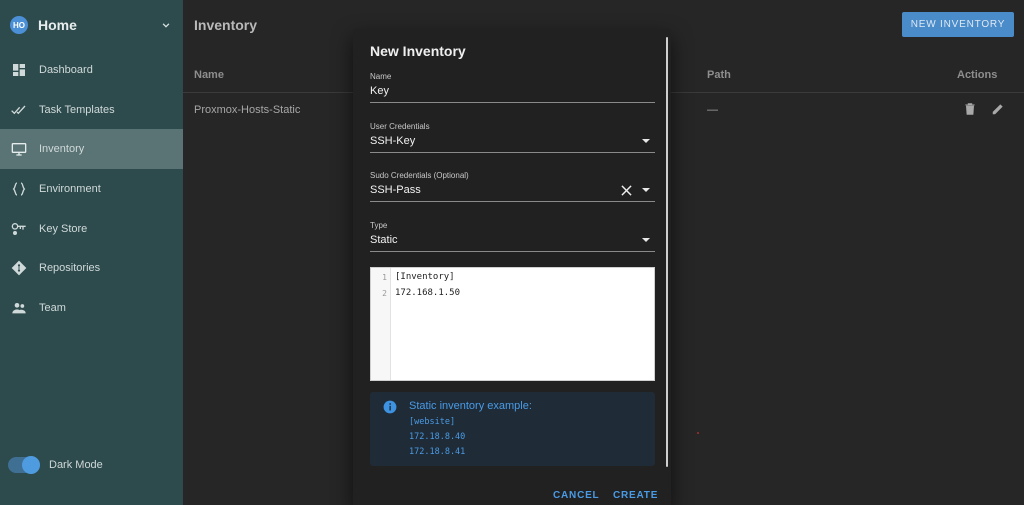 Image resolution: width=1024 pixels, height=505 pixels. I want to click on dark-mode-toggle: Dark Mode, so click(55, 465).